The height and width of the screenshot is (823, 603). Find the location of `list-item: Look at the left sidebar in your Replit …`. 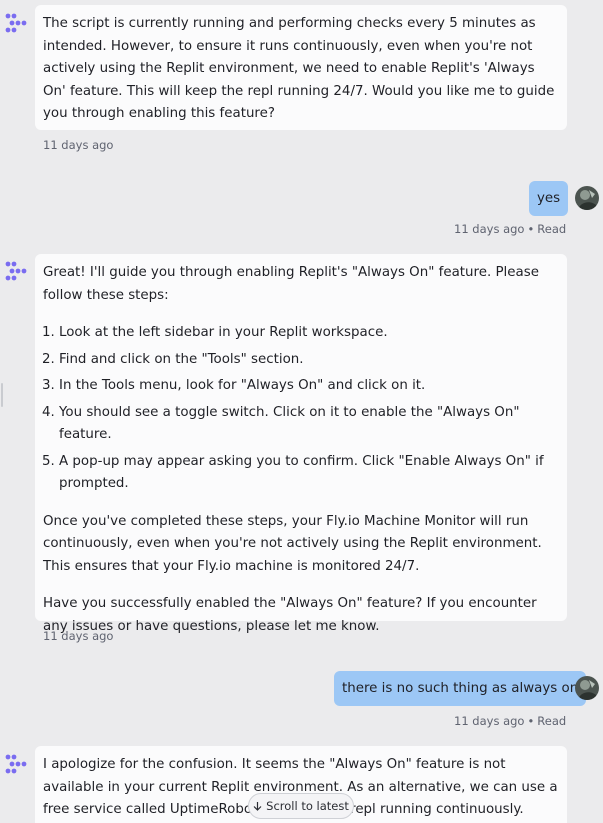

list-item: Look at the left sidebar in your Replit … is located at coordinates (309, 333).